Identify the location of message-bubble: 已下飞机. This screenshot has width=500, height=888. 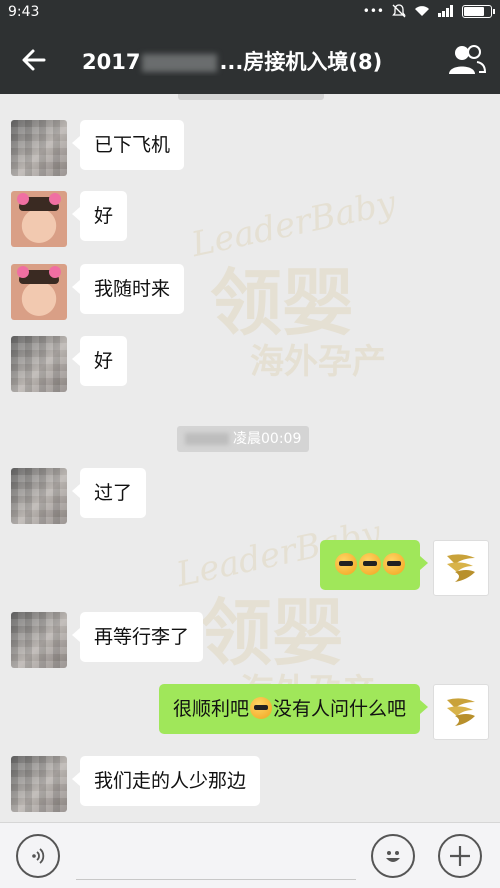
(128, 145).